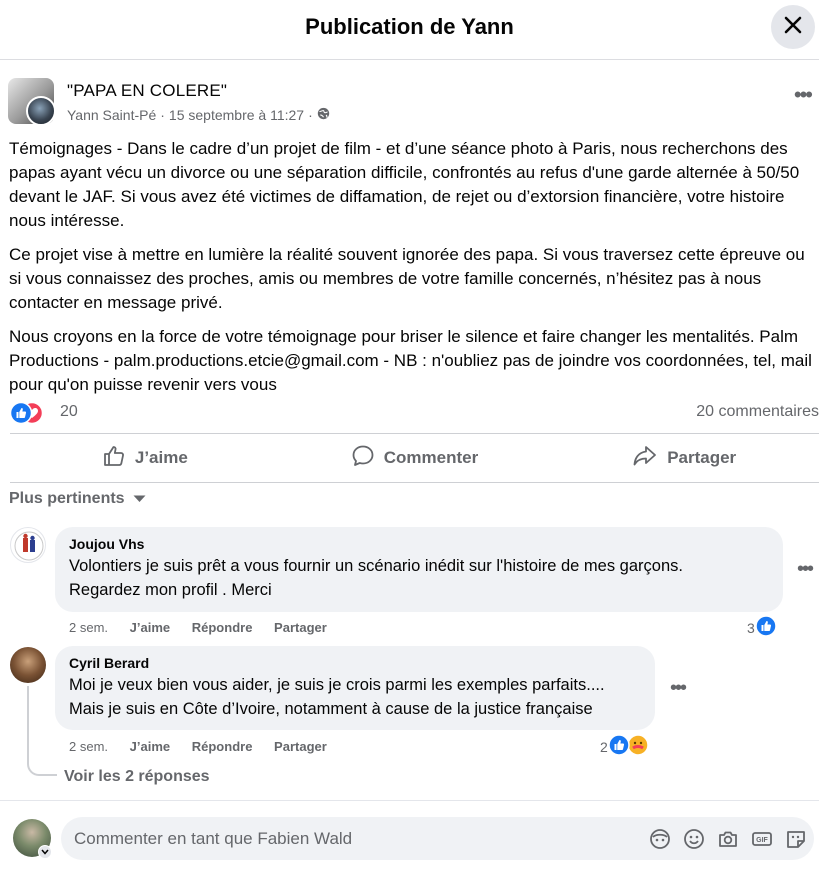 This screenshot has height=875, width=819. What do you see at coordinates (751, 627) in the screenshot?
I see `comment-reaction-count: 3` at bounding box center [751, 627].